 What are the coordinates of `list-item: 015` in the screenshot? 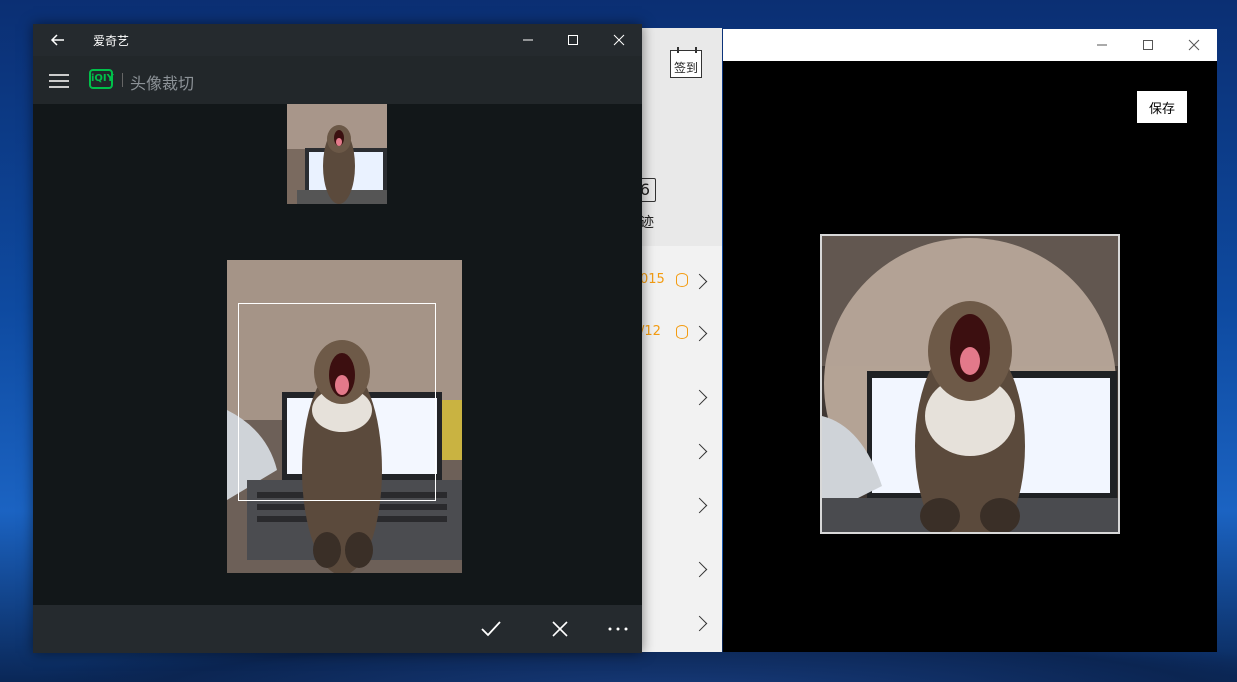 It's located at (681, 280).